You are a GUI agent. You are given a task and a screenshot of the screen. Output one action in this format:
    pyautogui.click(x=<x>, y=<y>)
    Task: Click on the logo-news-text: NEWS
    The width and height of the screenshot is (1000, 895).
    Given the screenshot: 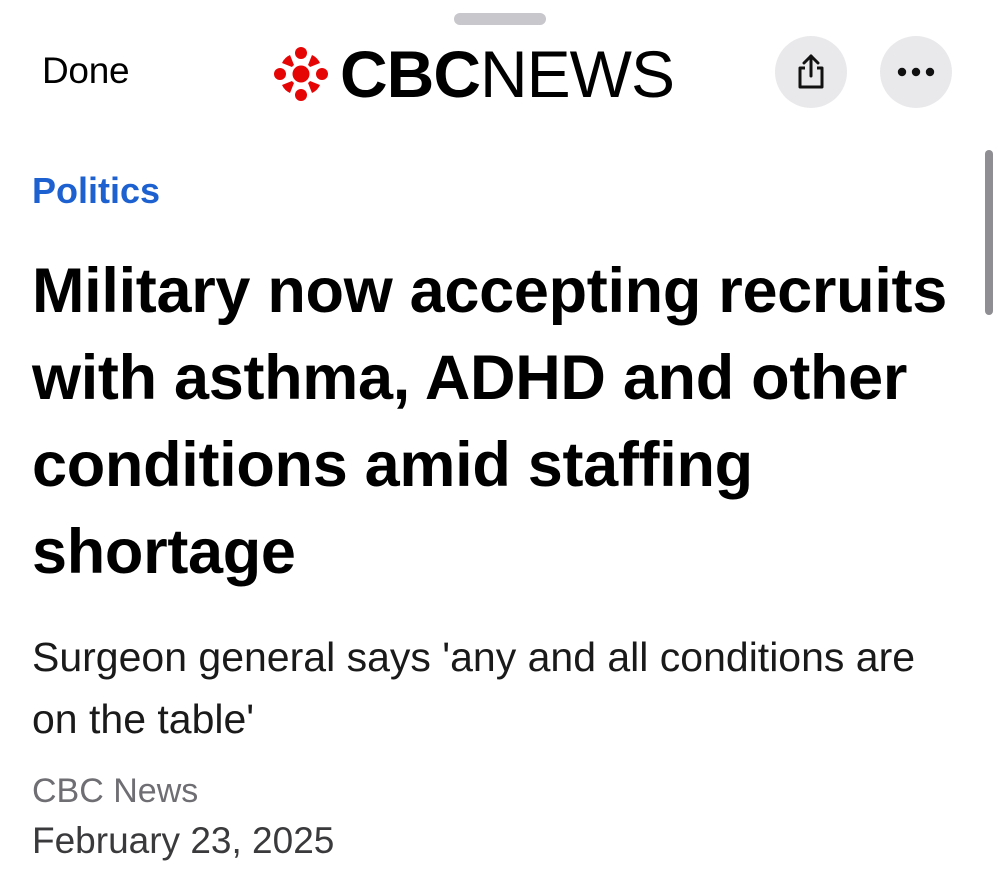 What is the action you would take?
    pyautogui.click(x=577, y=74)
    